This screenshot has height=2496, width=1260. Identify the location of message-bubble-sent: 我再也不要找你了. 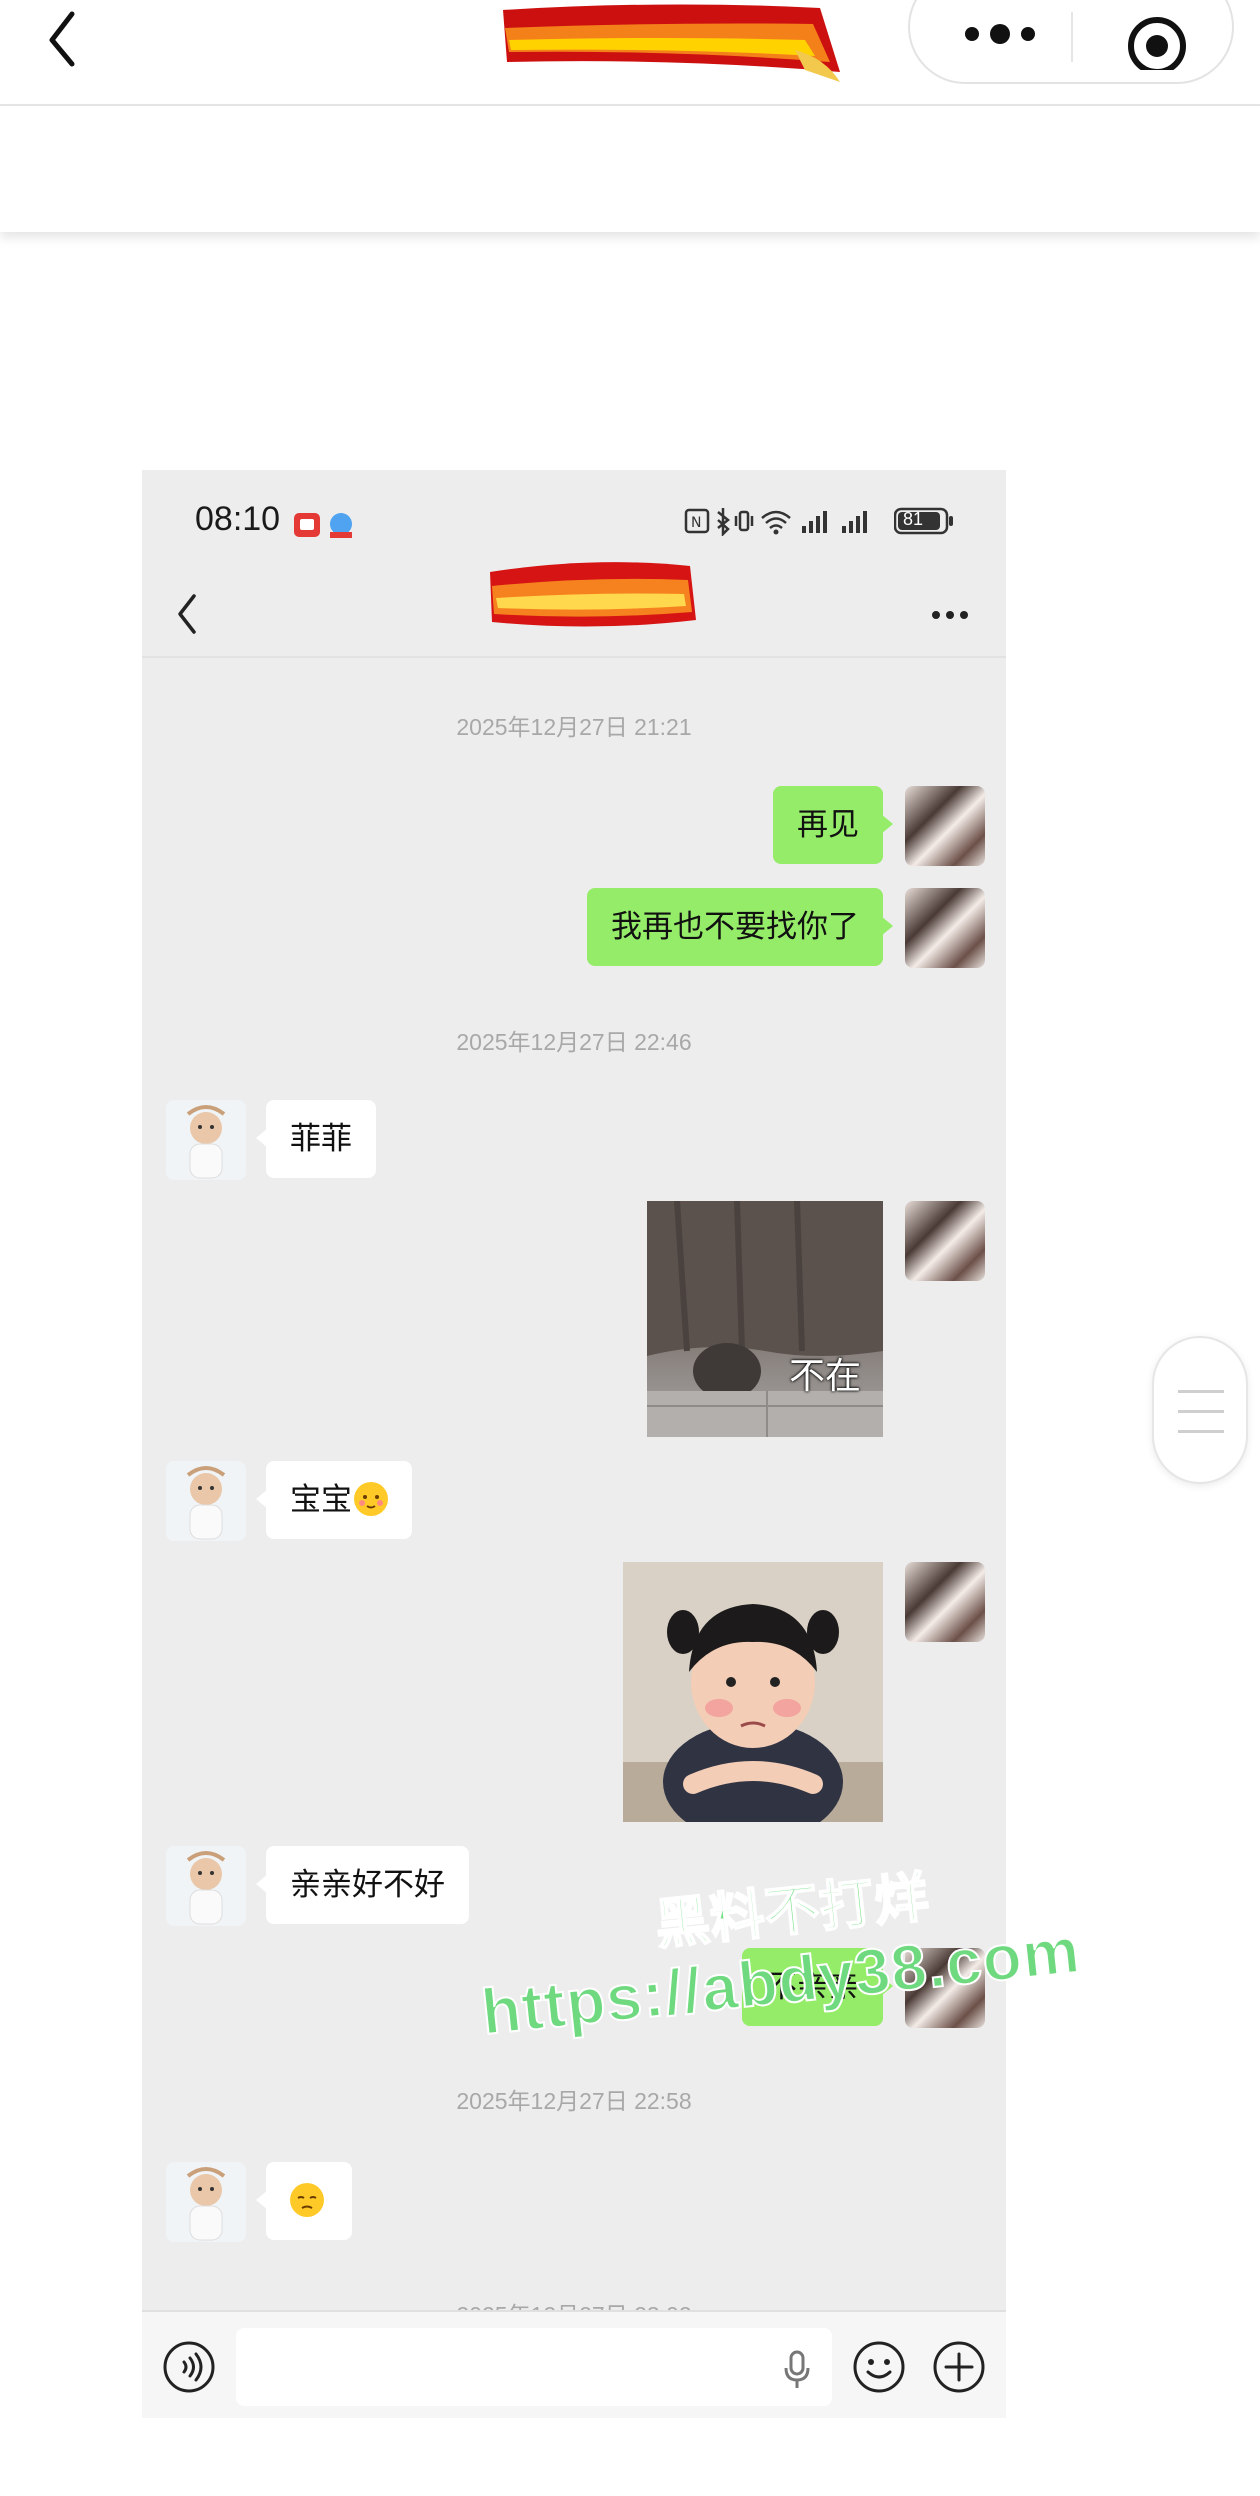
(740, 927).